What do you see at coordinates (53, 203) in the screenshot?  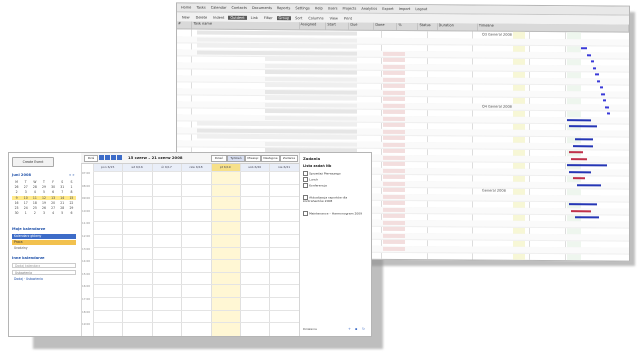 I see `mini-calendar-day: 20` at bounding box center [53, 203].